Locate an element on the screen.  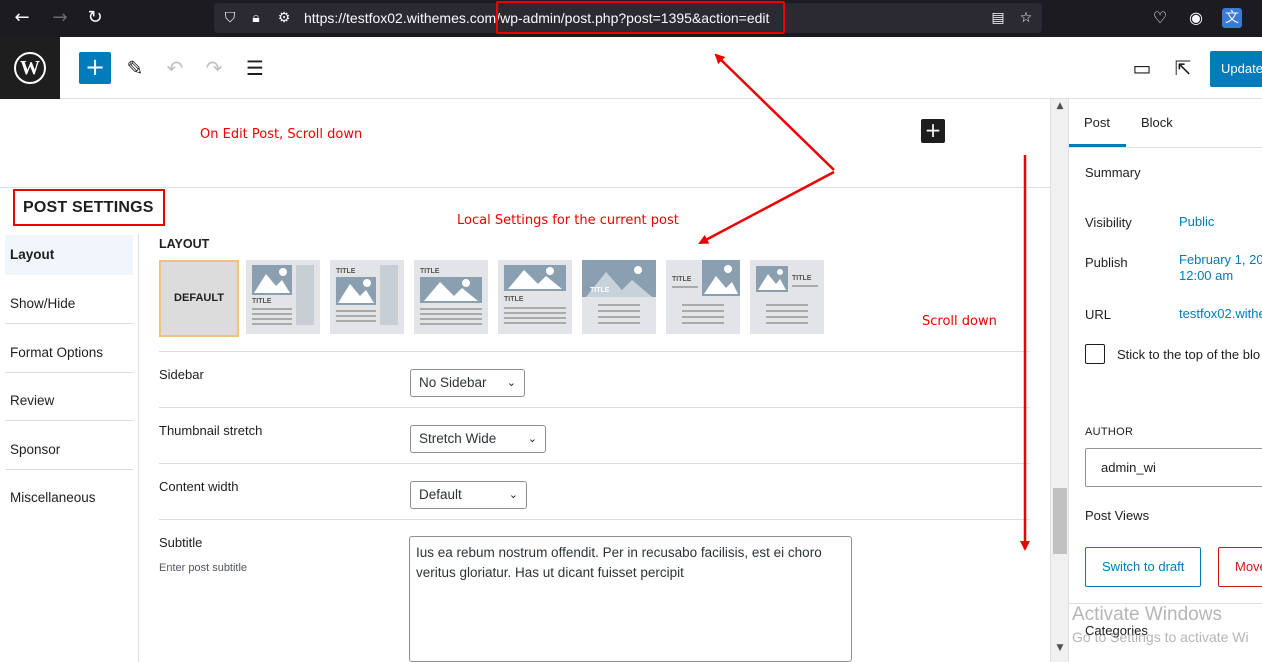
sidebar-tabs-border is located at coordinates (1165, 147).